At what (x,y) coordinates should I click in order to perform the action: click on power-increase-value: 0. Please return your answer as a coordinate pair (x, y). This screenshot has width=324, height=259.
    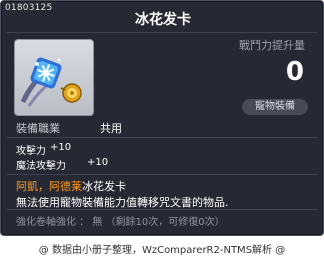
    Looking at the image, I should click on (294, 72).